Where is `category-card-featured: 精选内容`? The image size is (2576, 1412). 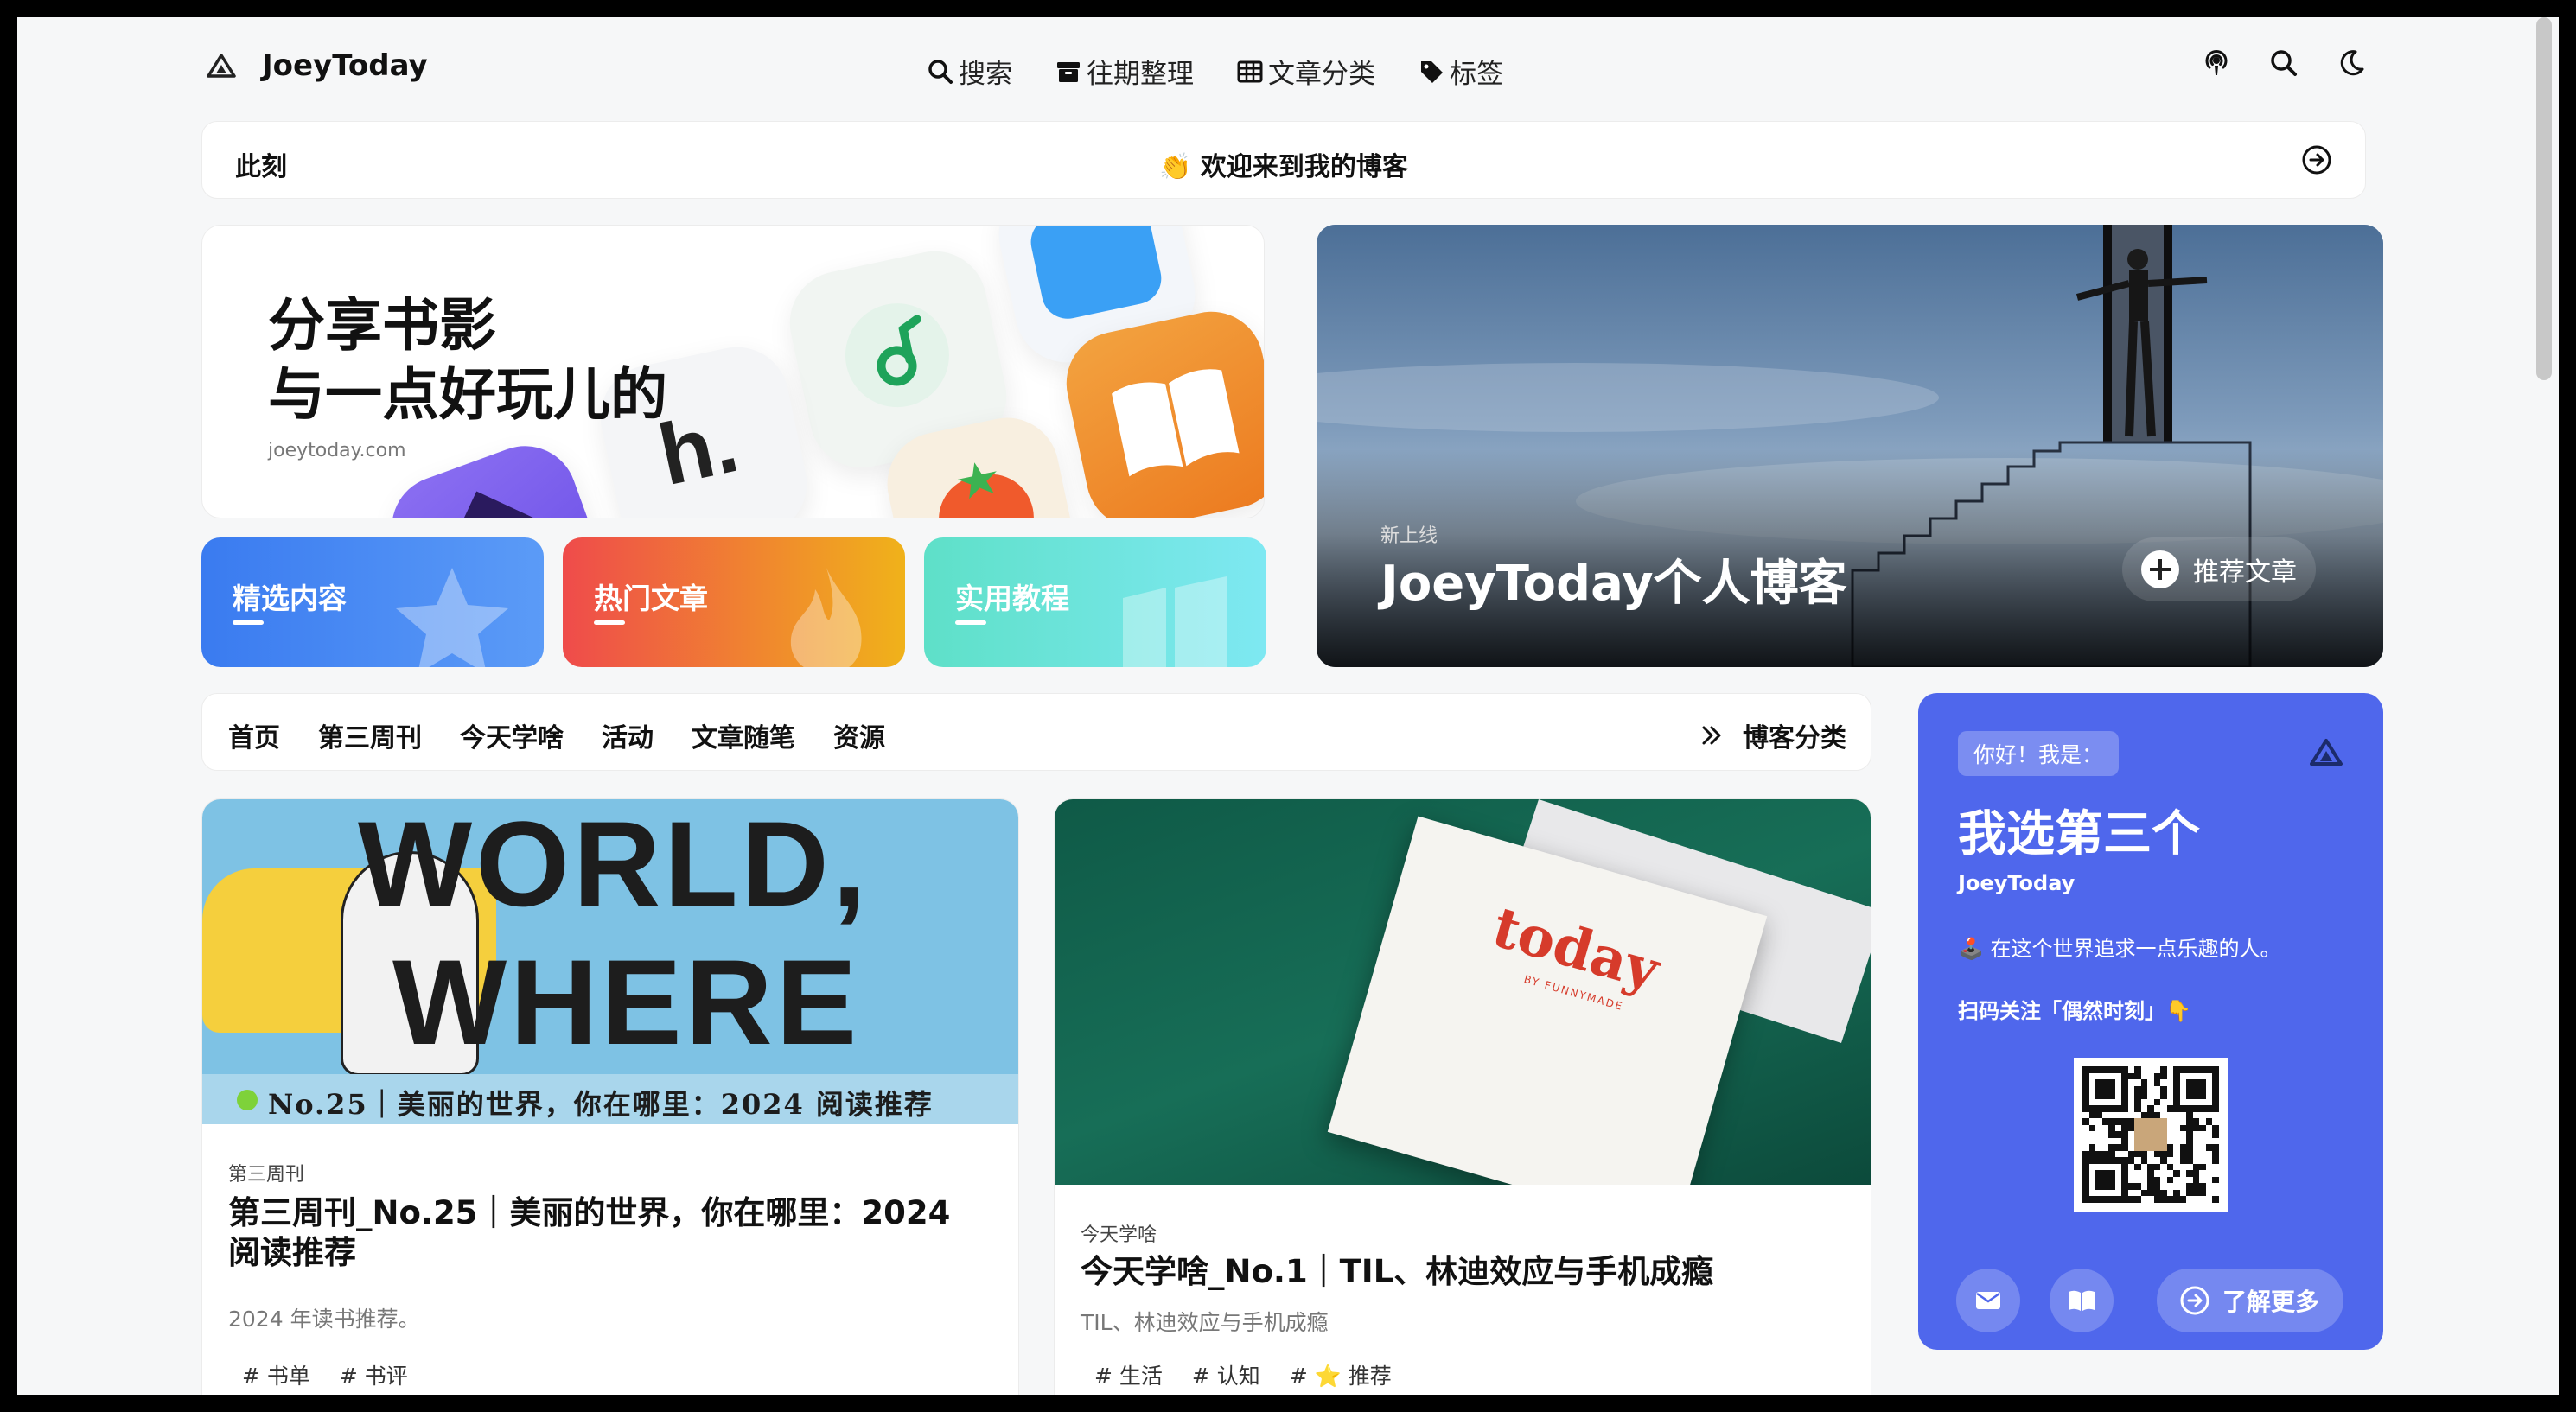
category-card-featured: 精选内容 is located at coordinates (372, 602).